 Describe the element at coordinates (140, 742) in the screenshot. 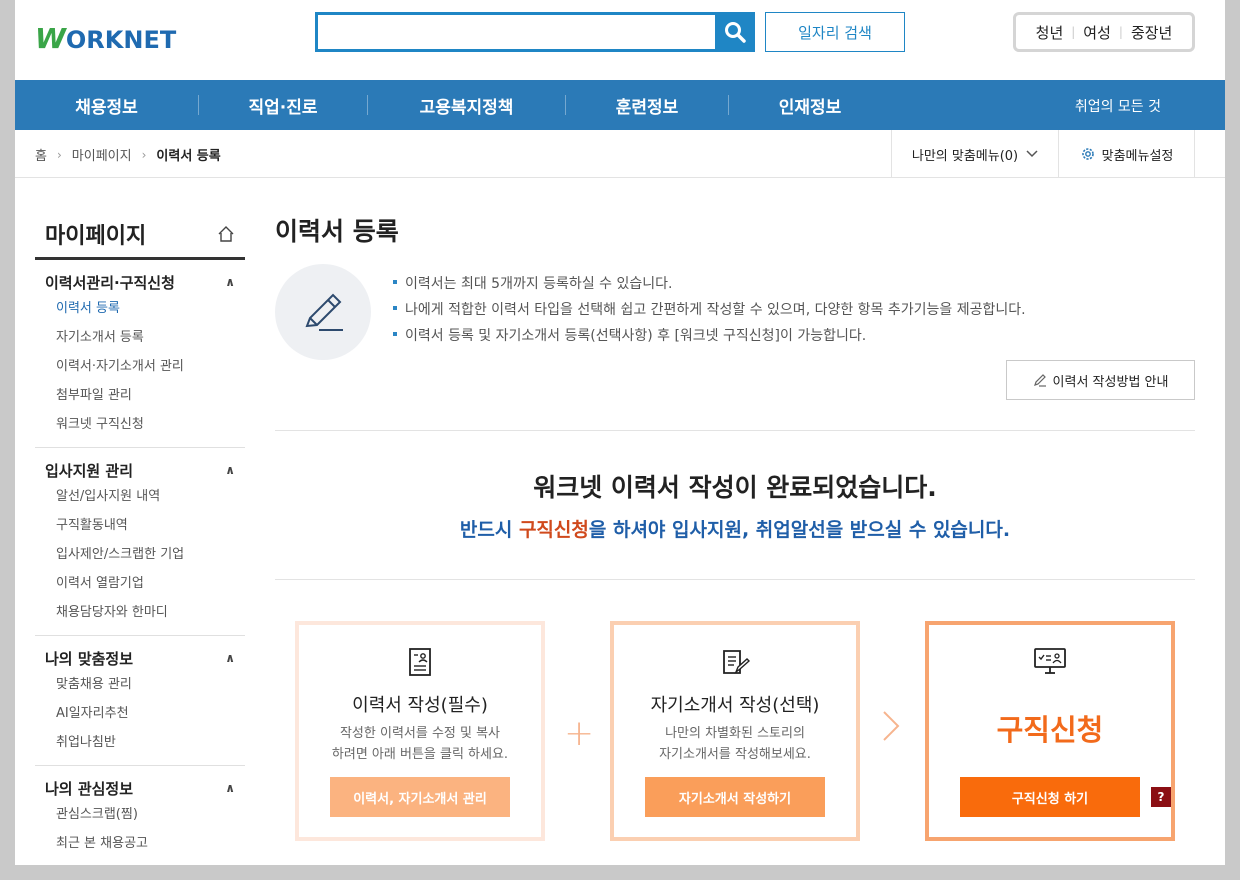

I see `sidebar-item-career-compass: 취업나침반` at that location.